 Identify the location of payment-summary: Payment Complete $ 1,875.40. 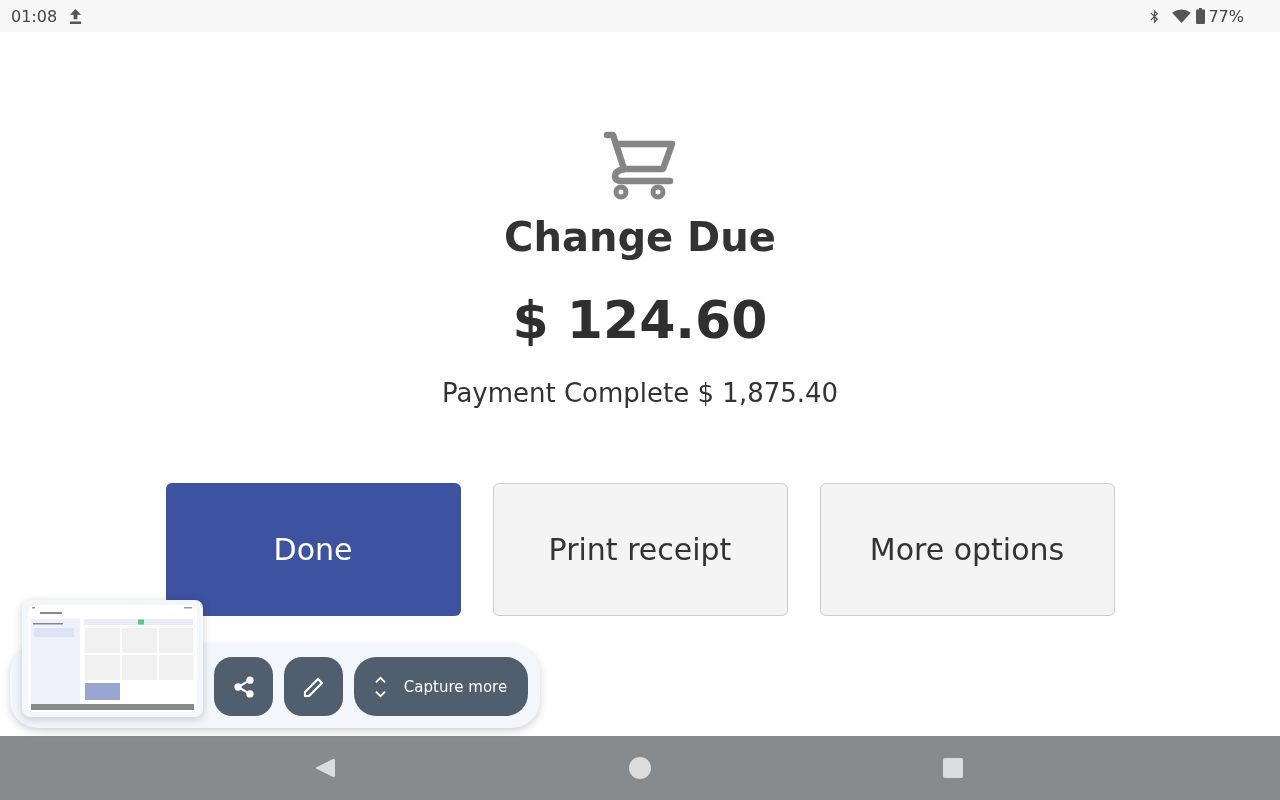
(640, 393).